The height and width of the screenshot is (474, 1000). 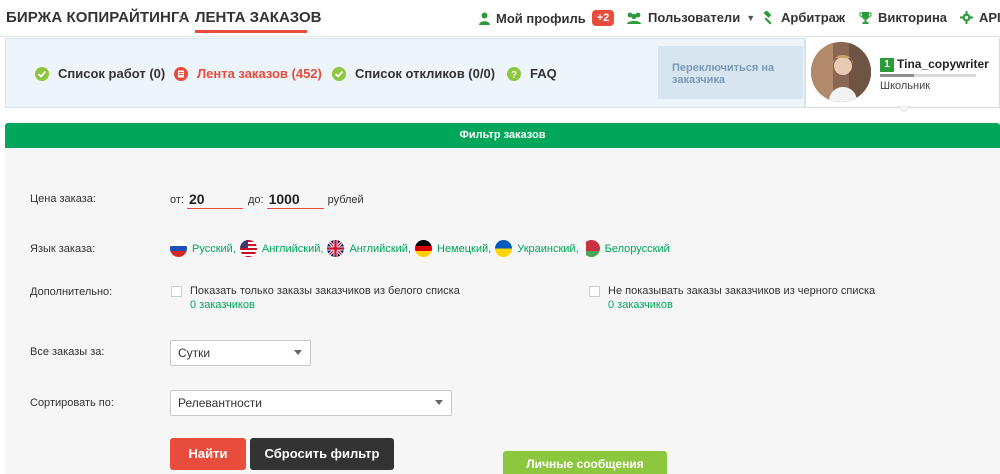 What do you see at coordinates (591, 248) in the screenshot?
I see `belarus-flag-icon` at bounding box center [591, 248].